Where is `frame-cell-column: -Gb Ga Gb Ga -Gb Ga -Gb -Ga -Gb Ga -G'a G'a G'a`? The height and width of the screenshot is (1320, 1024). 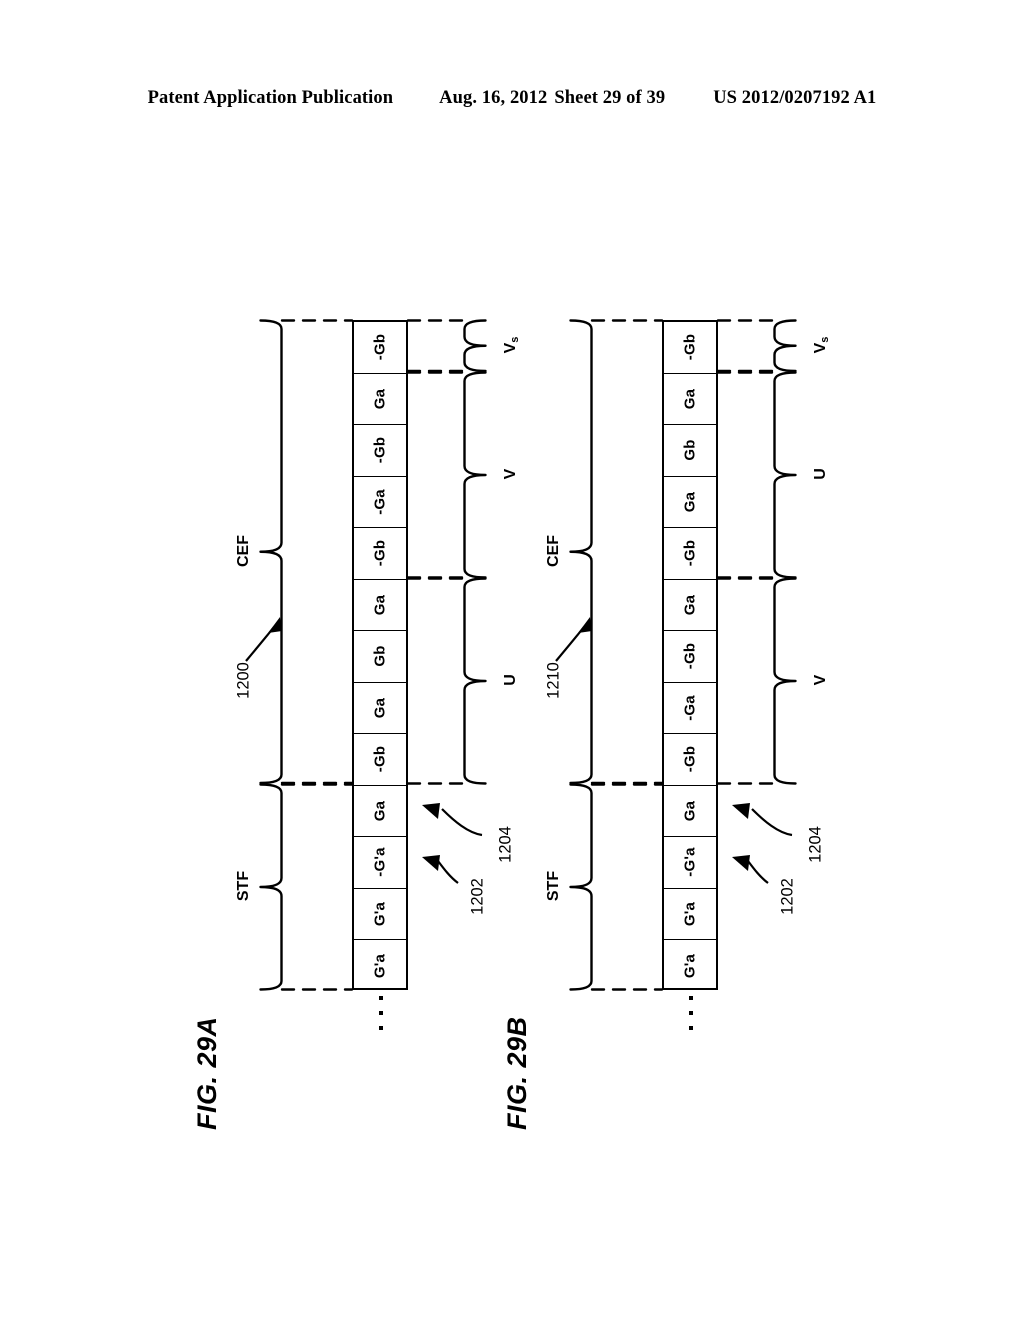
frame-cell-column: -Gb Ga Gb Ga -Gb Ga -Gb -Ga -Gb Ga -G'a G'a G'a is located at coordinates (690, 655).